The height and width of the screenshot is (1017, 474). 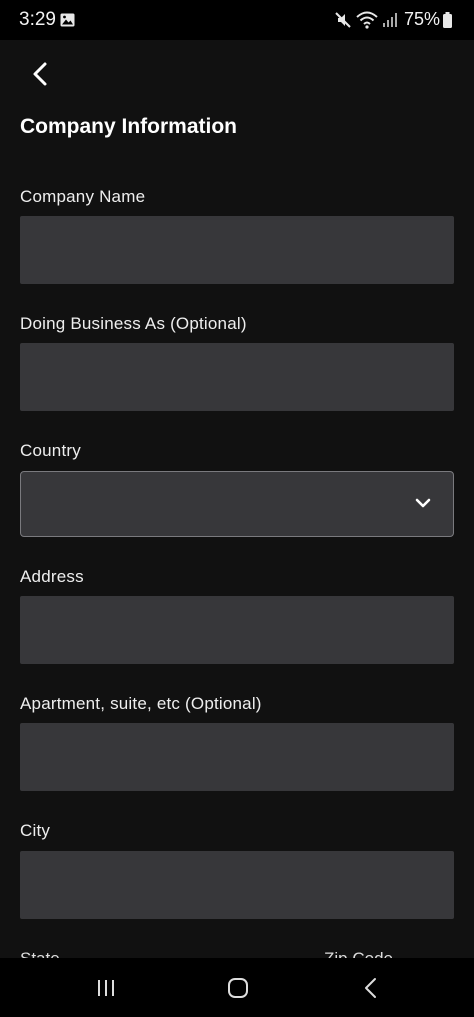 I want to click on company-name-input, so click(x=237, y=250).